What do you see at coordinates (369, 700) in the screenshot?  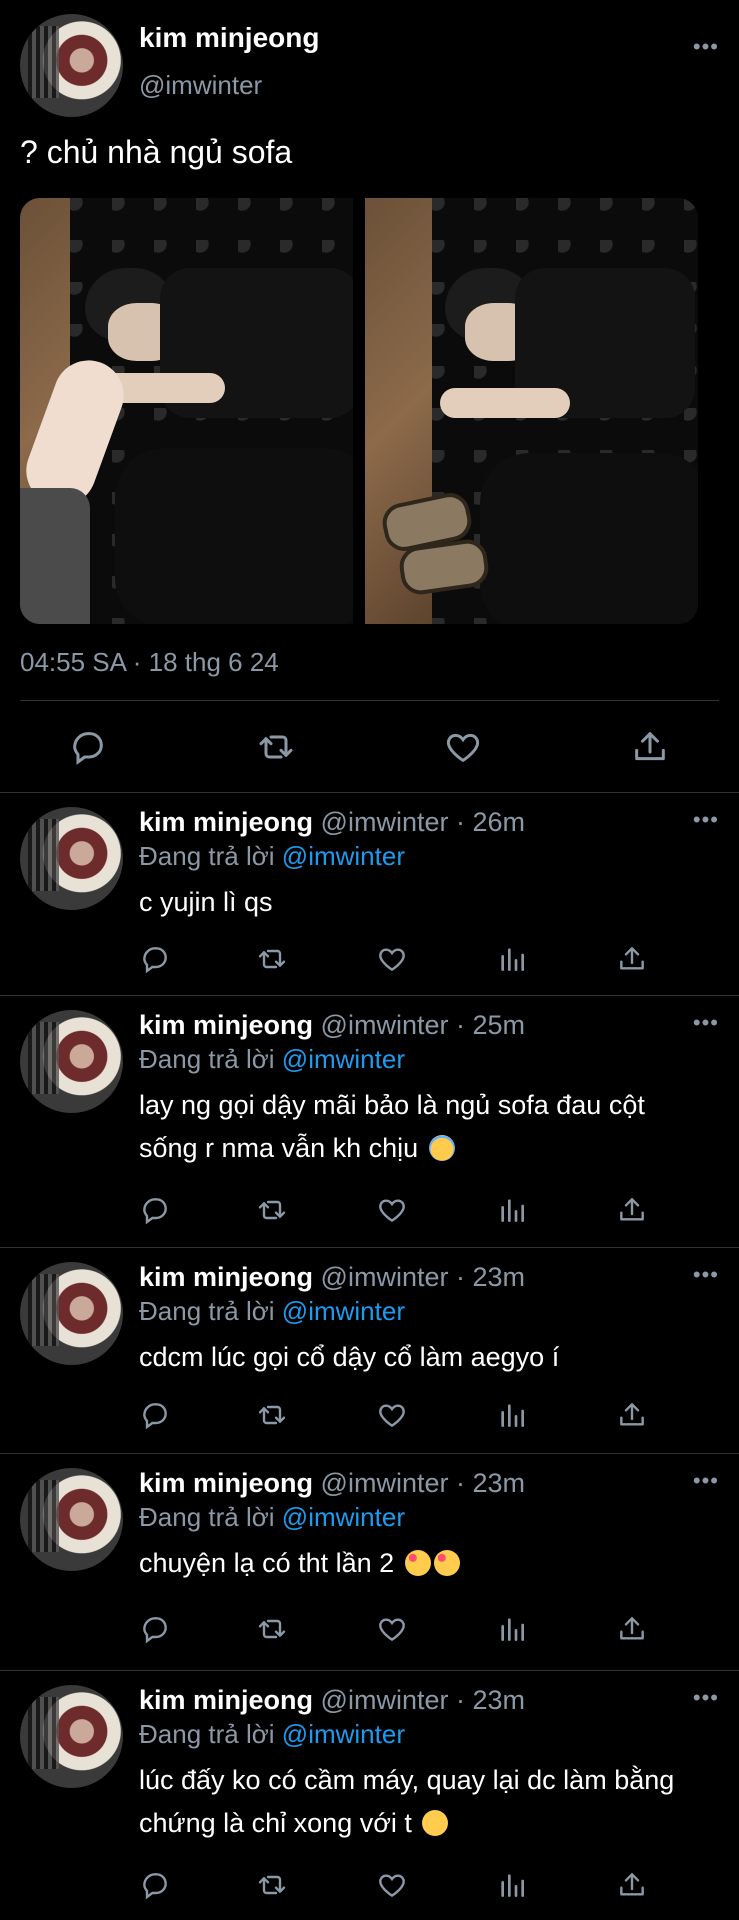 I see `divider` at bounding box center [369, 700].